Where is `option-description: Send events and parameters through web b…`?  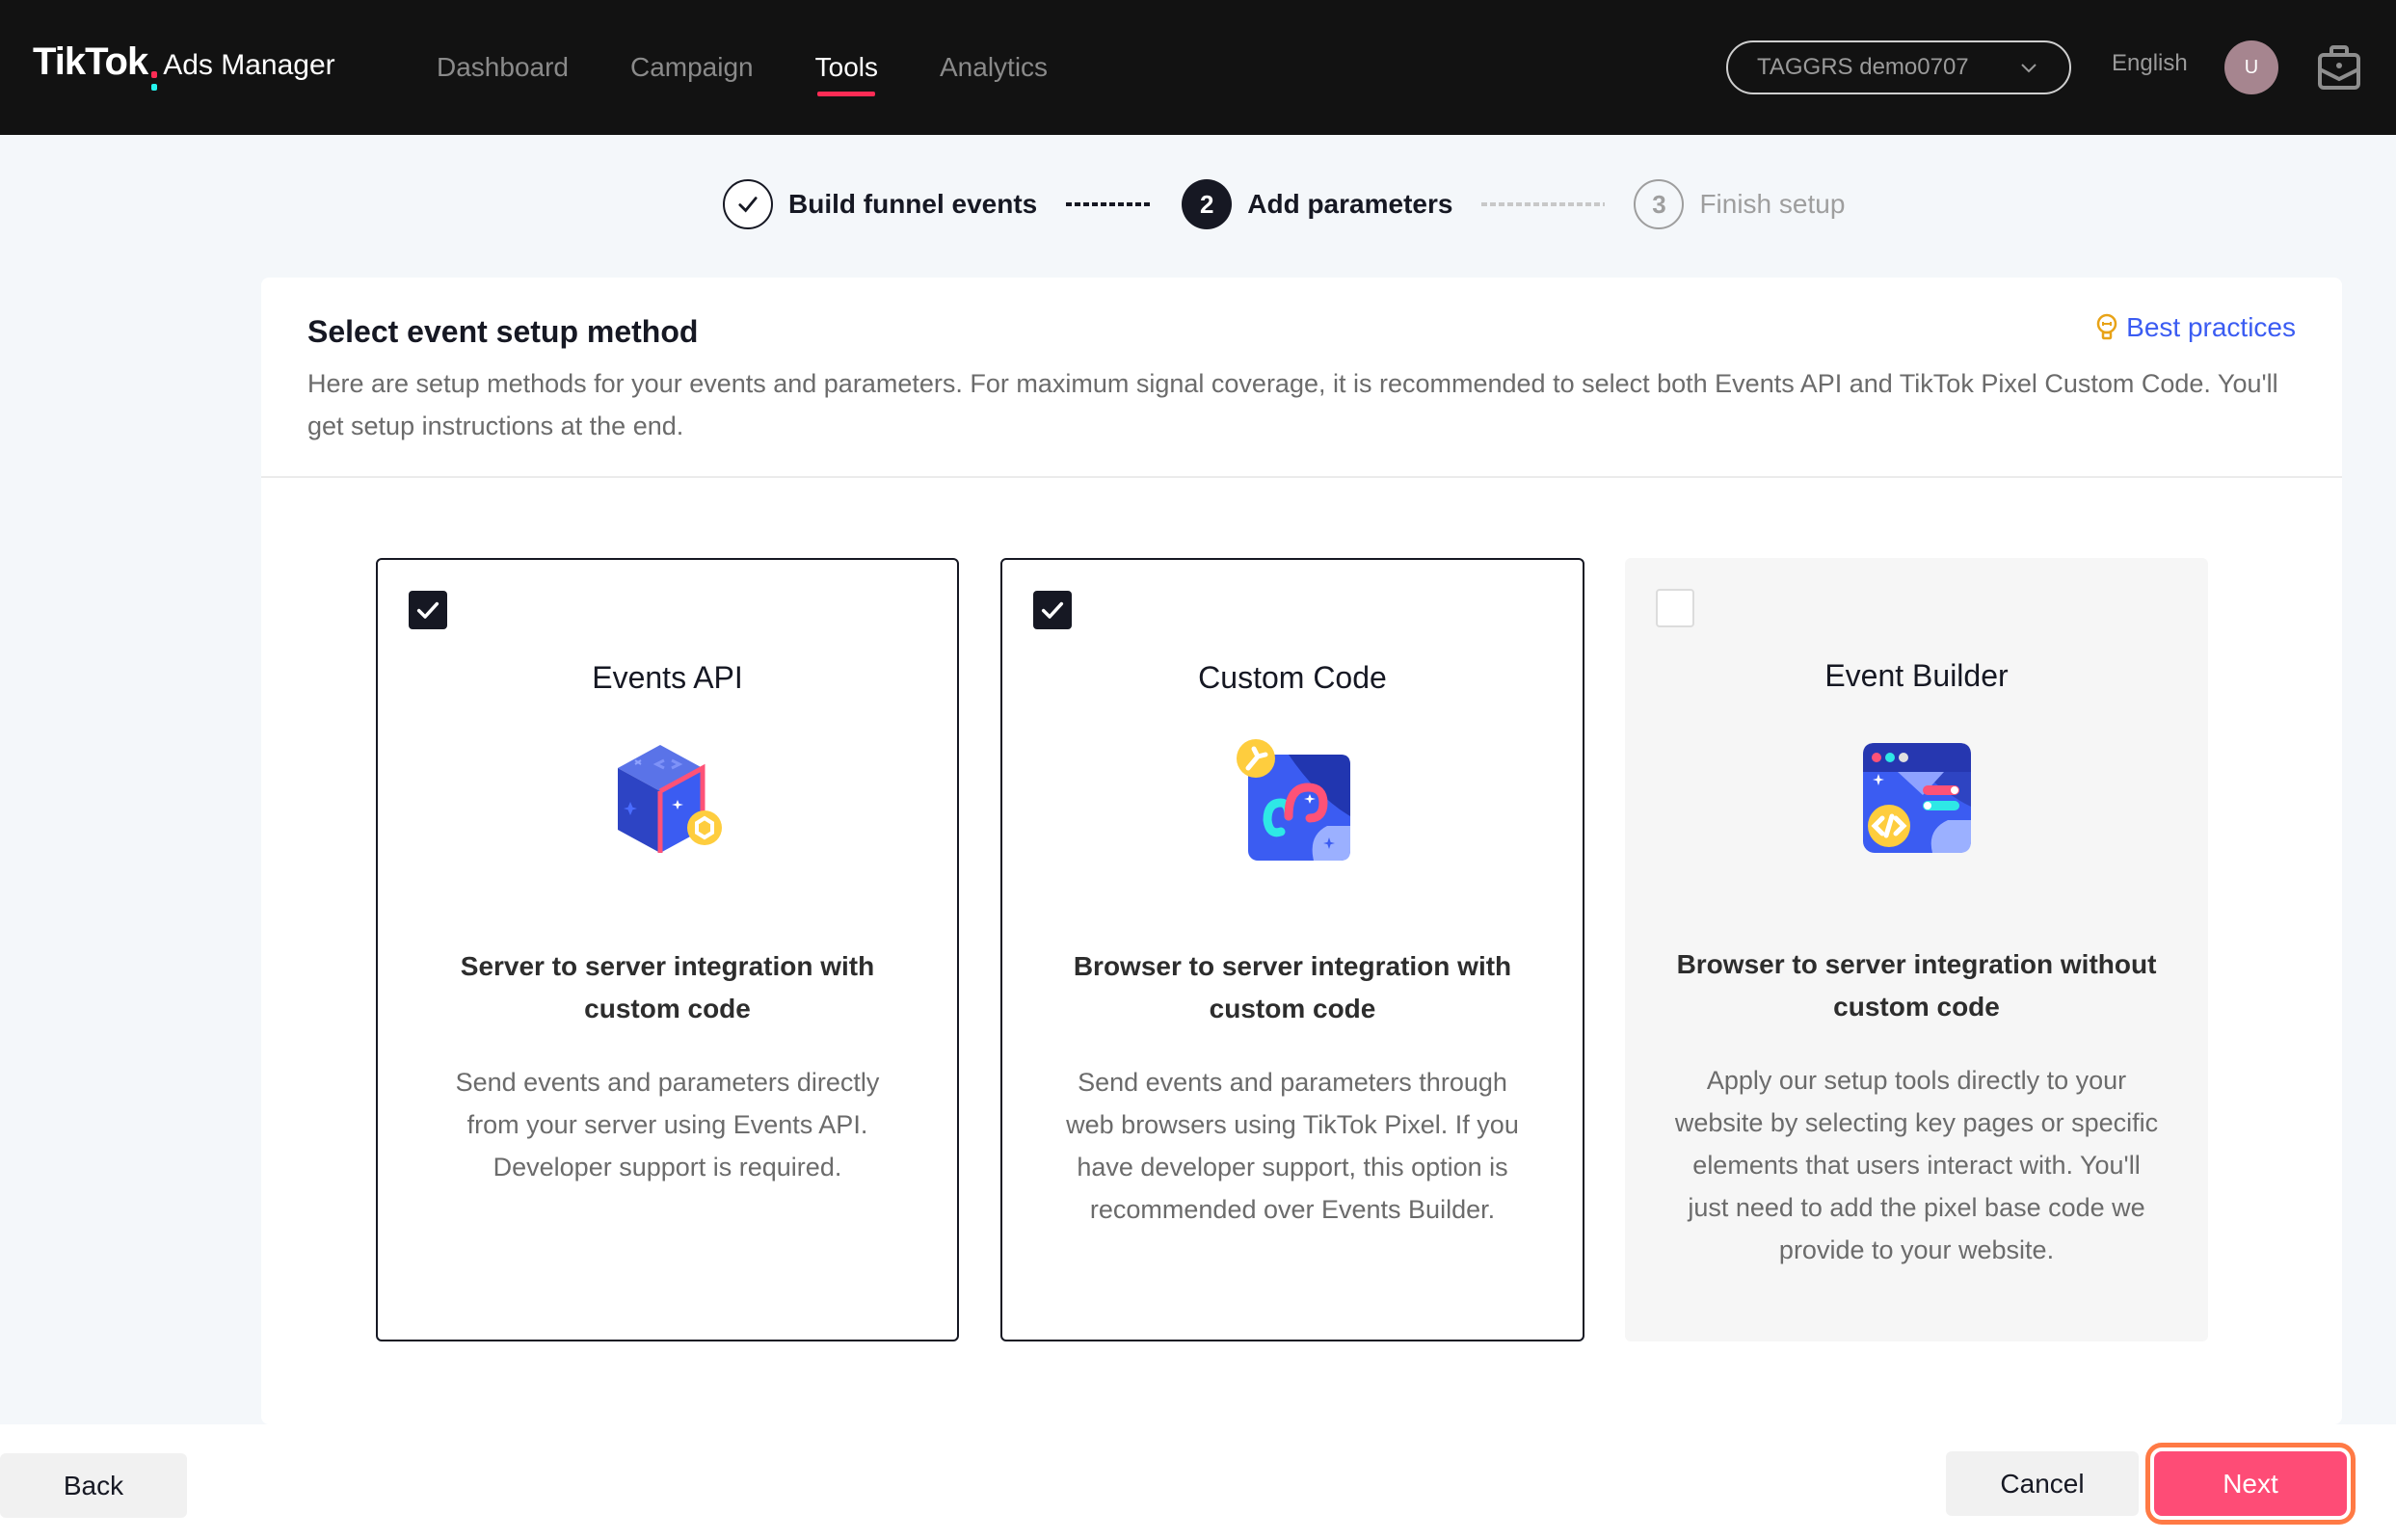
option-description: Send events and parameters through web b… is located at coordinates (1293, 1146).